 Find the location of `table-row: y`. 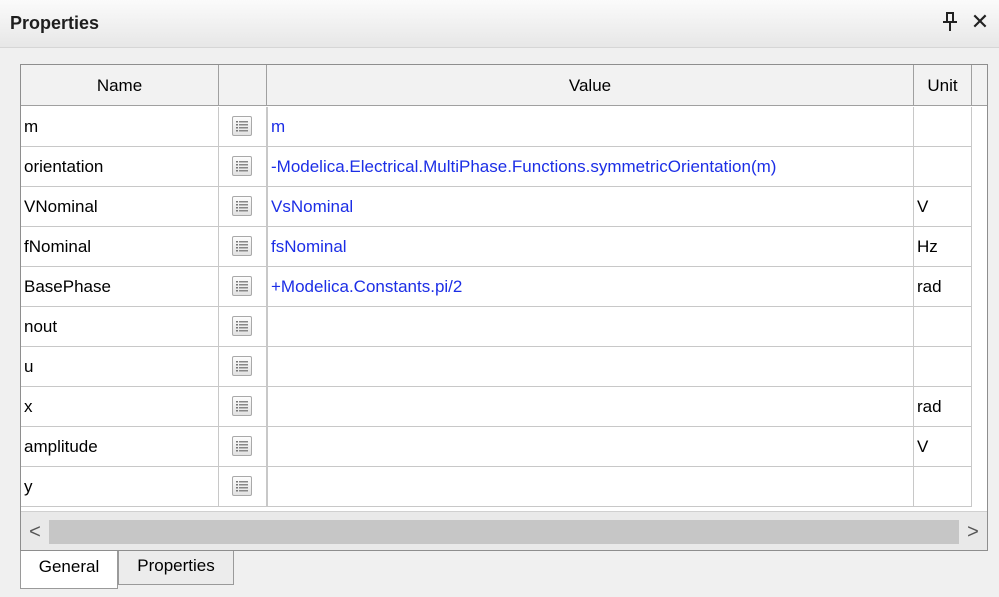

table-row: y is located at coordinates (496, 487).